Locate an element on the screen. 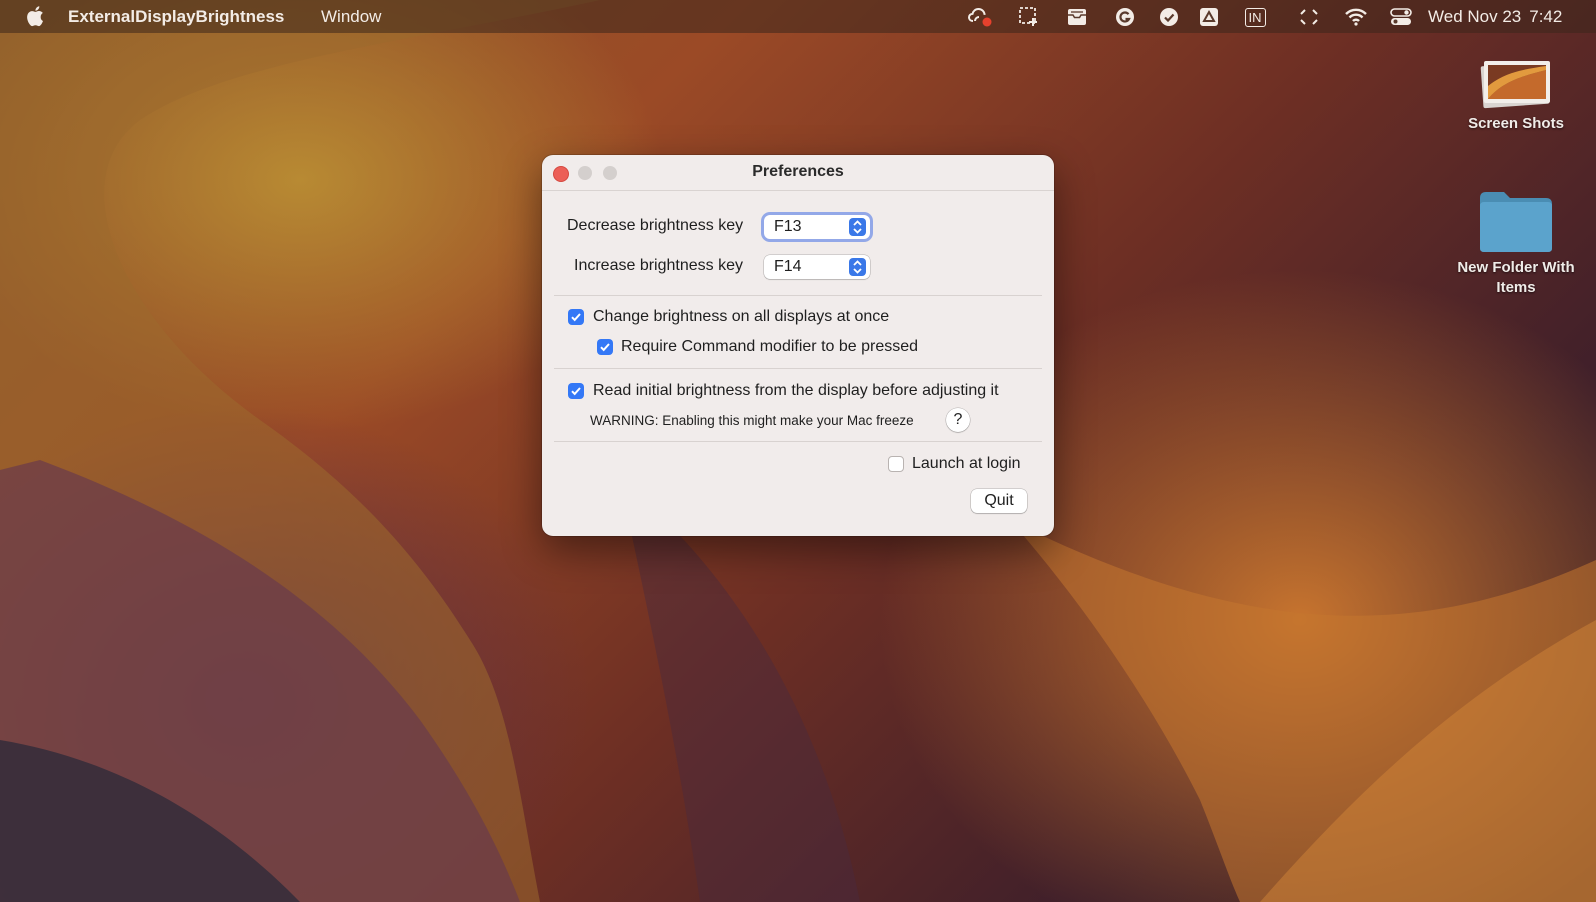 The image size is (1596, 902). folder-label-line1: New Folder With is located at coordinates (1516, 267).